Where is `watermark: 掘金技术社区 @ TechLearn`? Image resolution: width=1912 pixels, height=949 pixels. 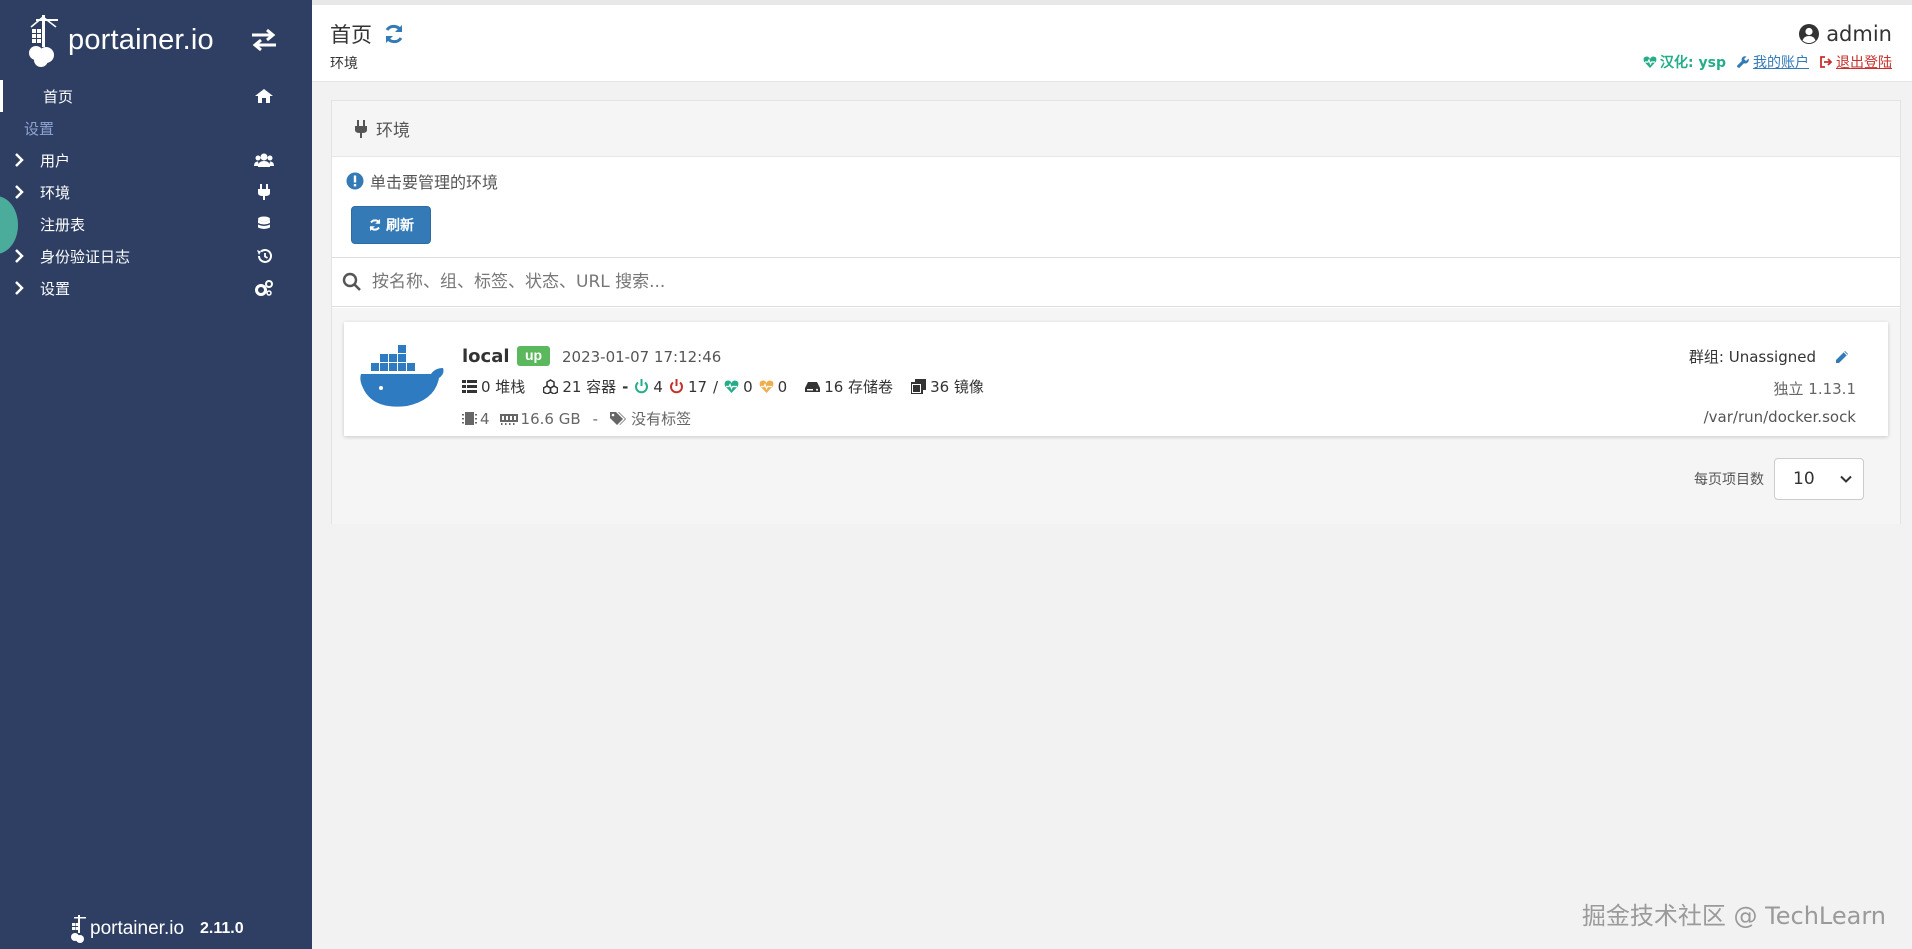
watermark: 掘金技术社区 @ TechLearn is located at coordinates (1733, 916).